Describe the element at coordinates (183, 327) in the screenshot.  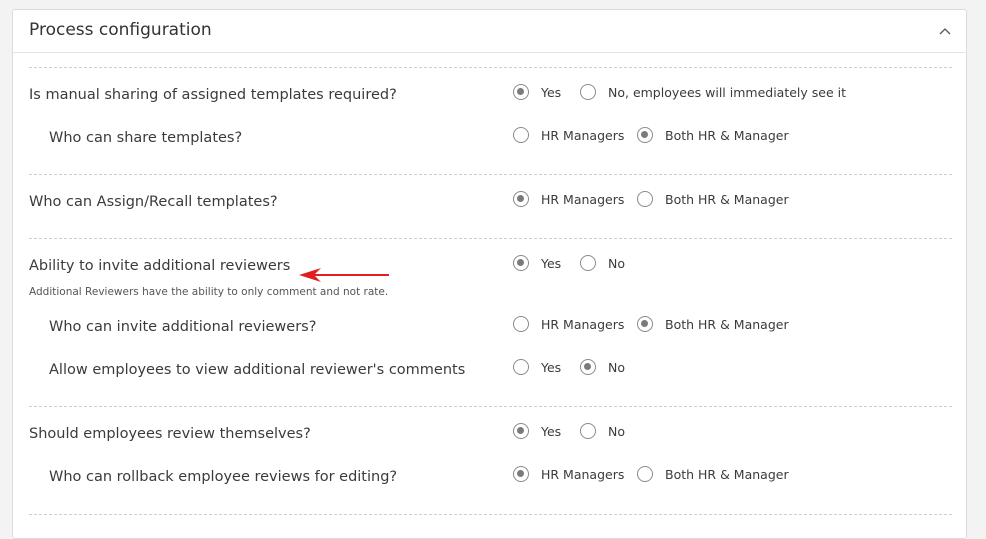
I see `setting-question: Who can invite additional reviewers?` at that location.